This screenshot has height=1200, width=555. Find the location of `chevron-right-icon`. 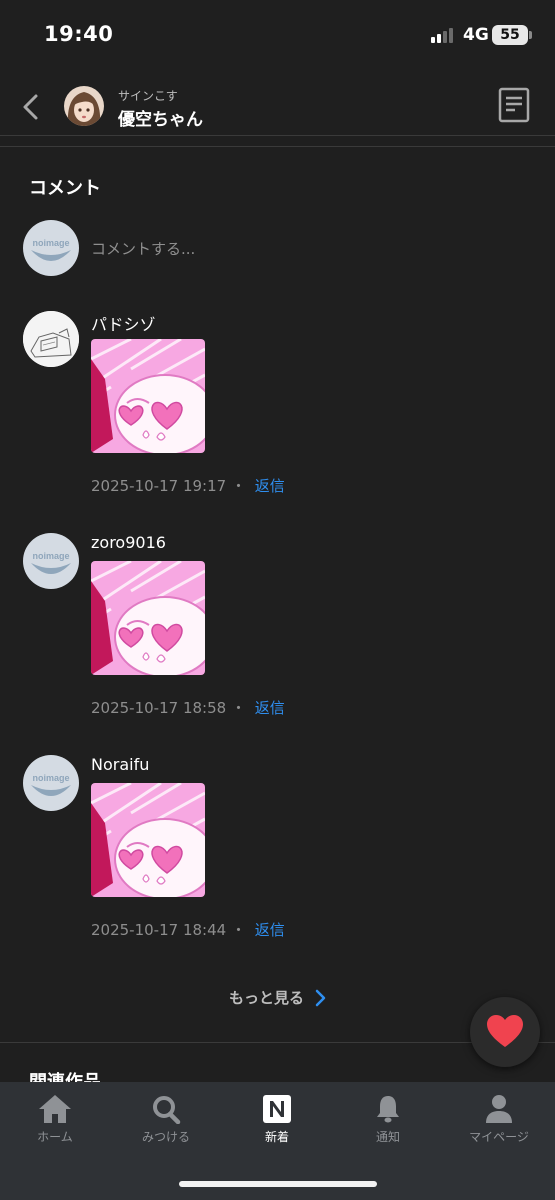

chevron-right-icon is located at coordinates (320, 998).